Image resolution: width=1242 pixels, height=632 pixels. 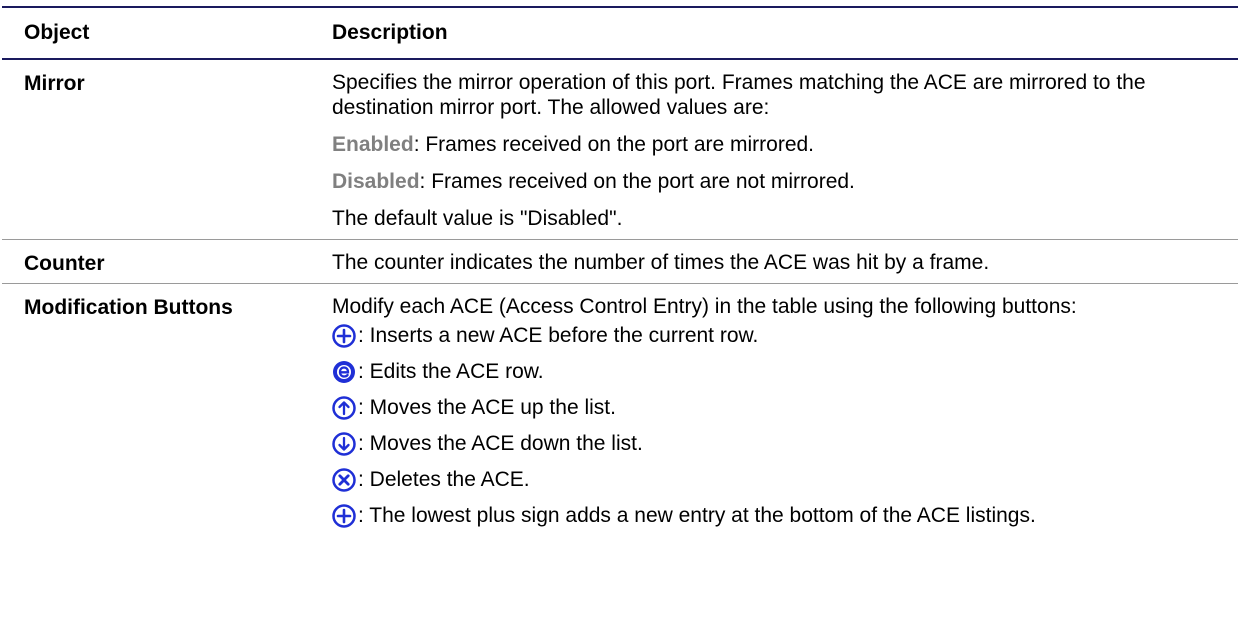 I want to click on button-desc-text: : Edits the ACE row., so click(x=451, y=371).